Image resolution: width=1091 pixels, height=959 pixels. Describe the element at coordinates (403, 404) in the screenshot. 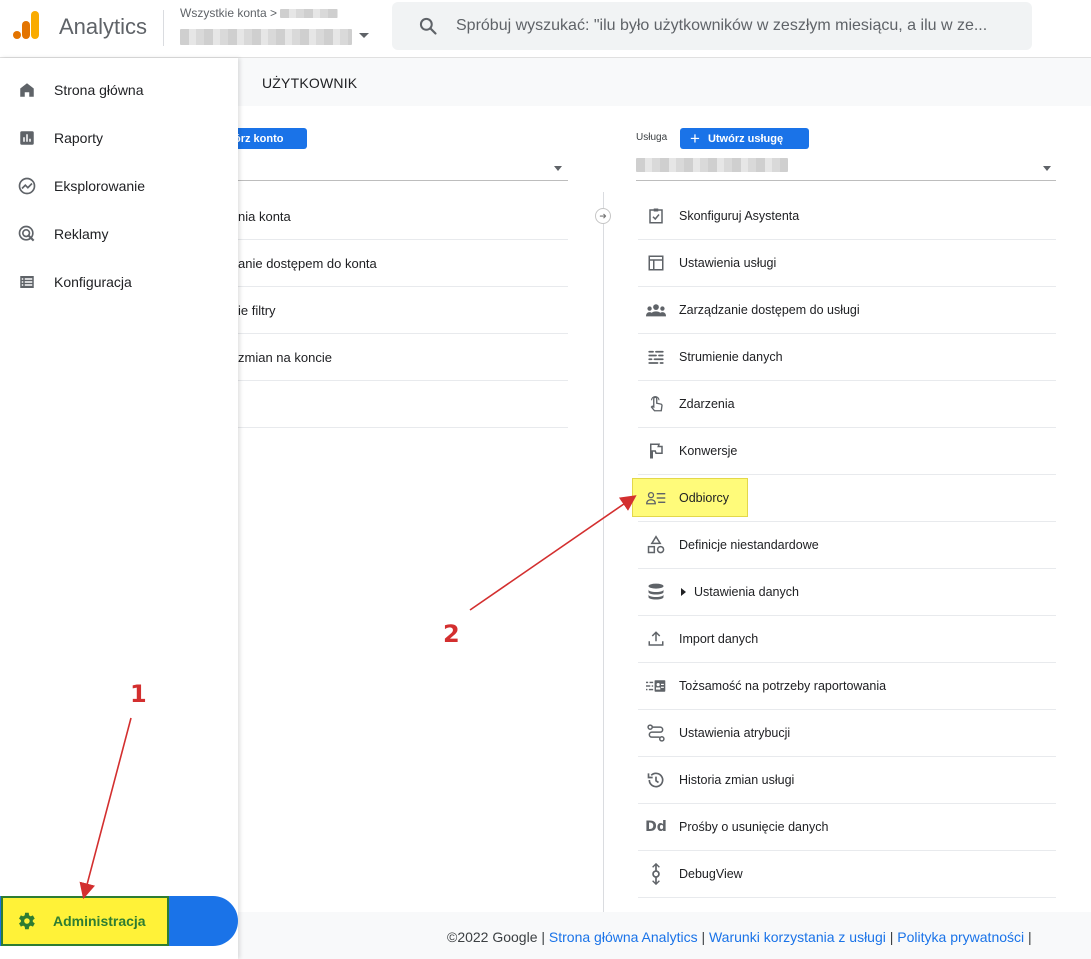

I see `account-menu-item` at that location.